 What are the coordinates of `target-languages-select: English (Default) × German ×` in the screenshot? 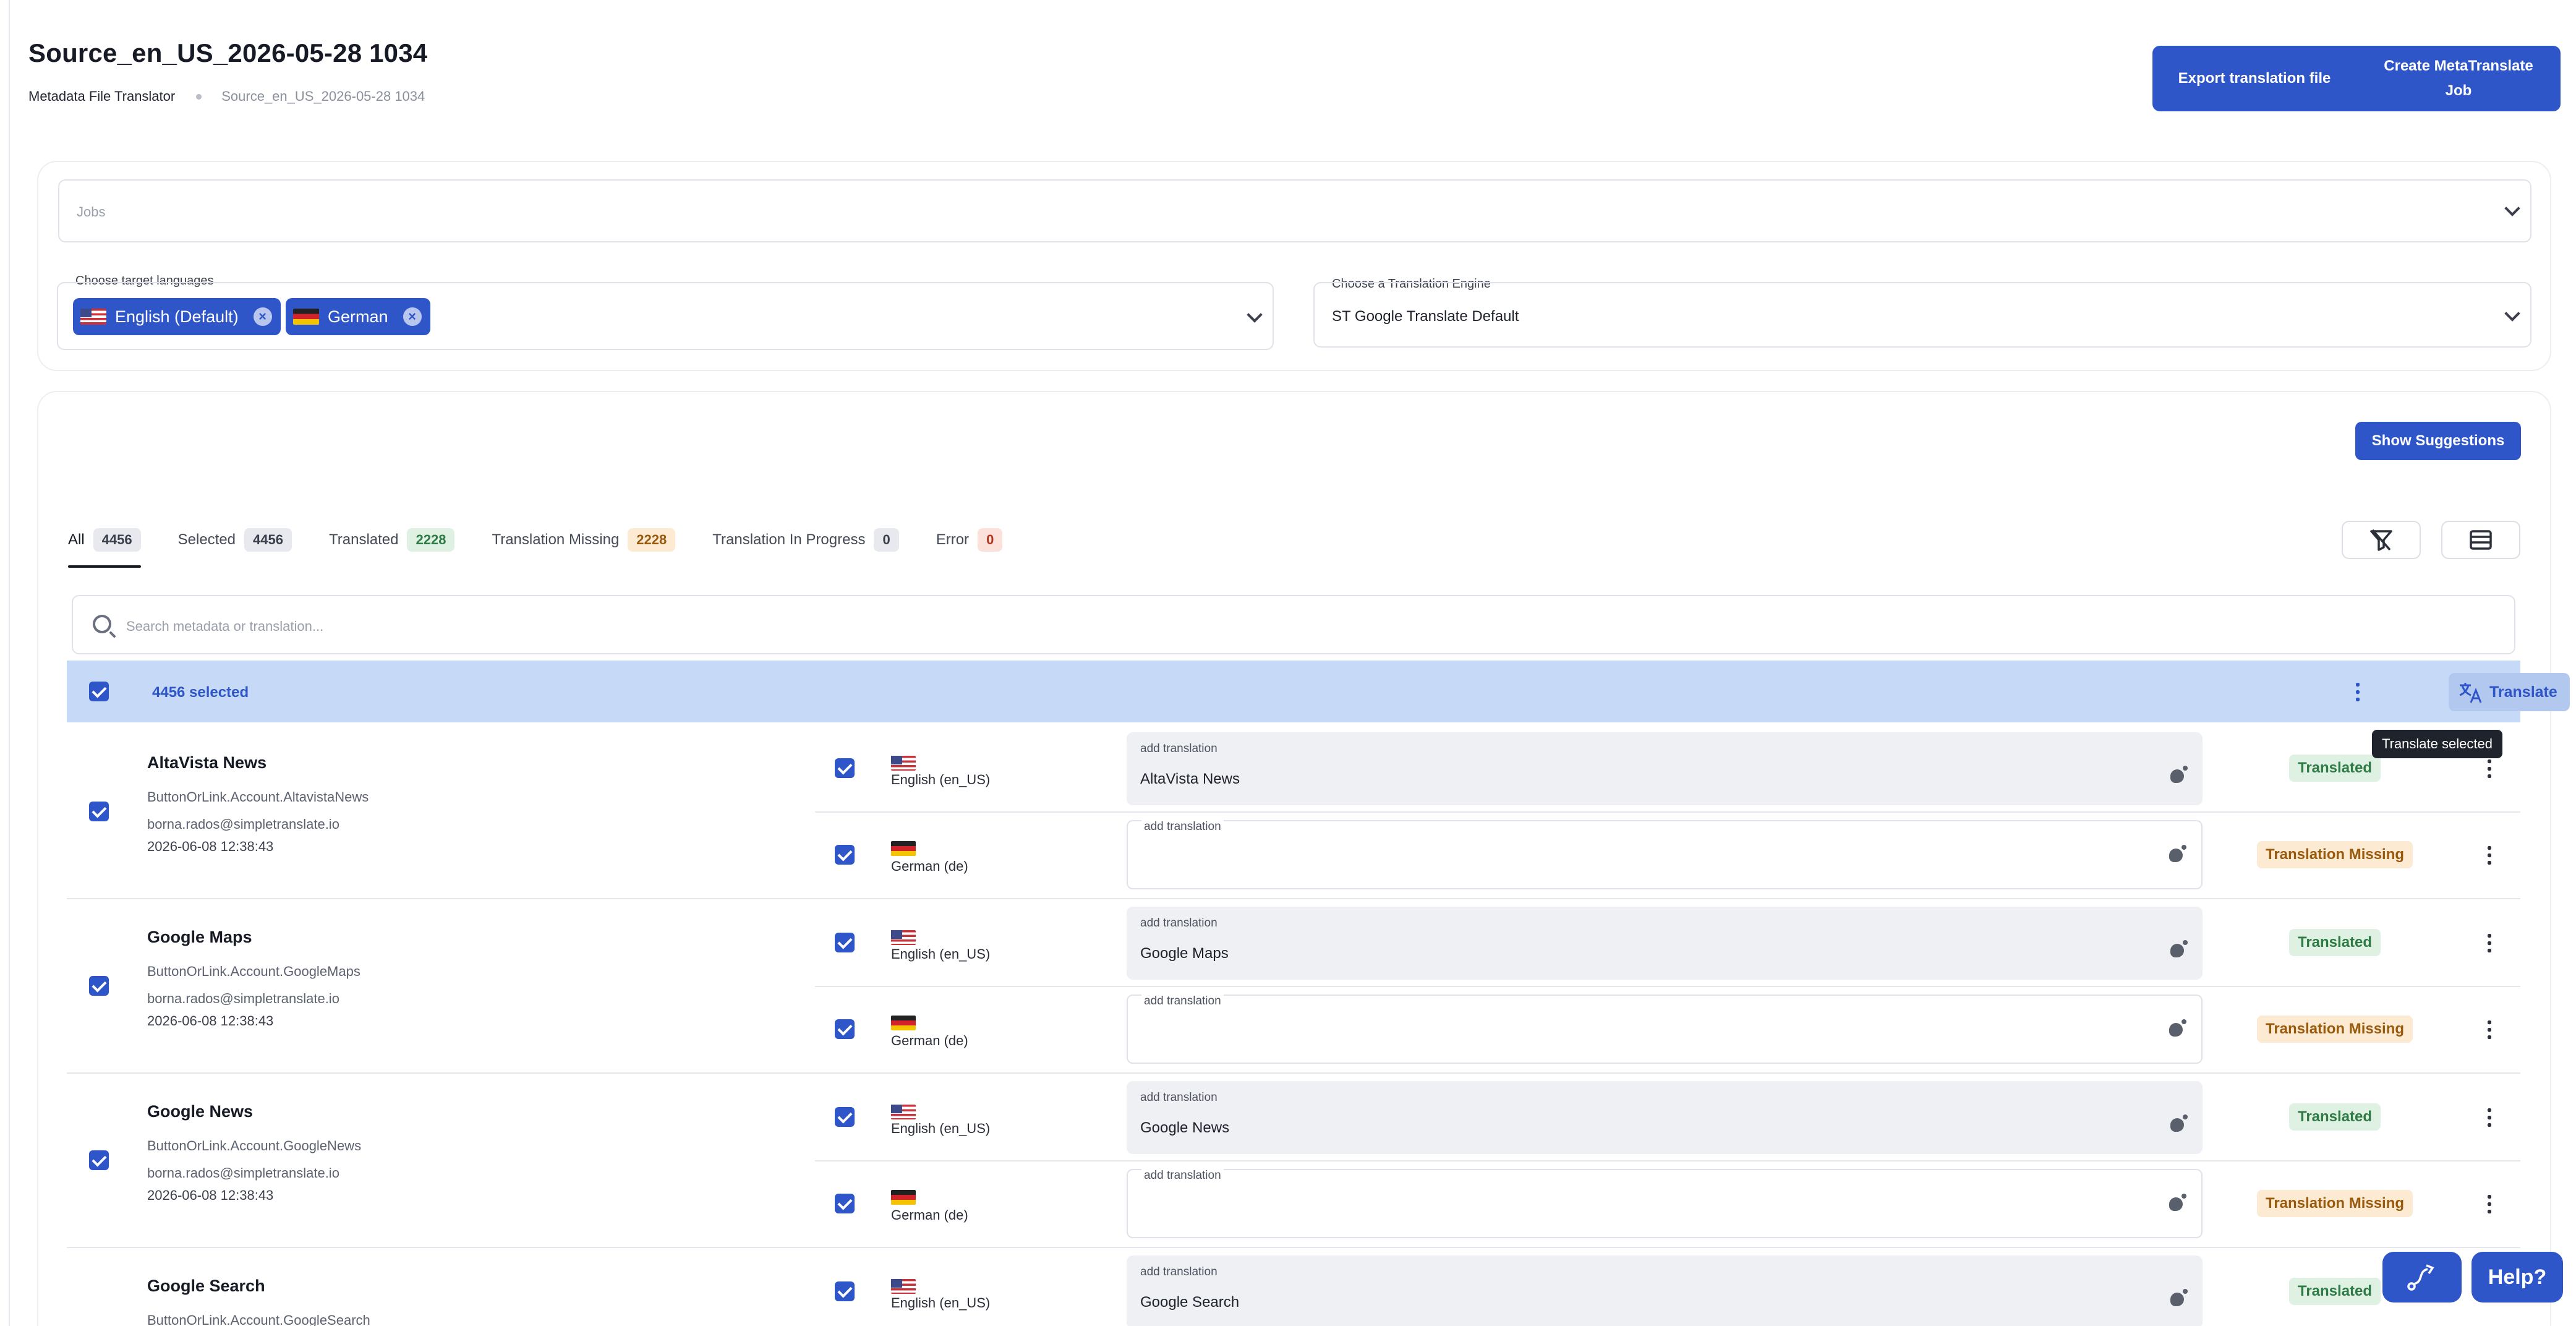 It's located at (665, 316).